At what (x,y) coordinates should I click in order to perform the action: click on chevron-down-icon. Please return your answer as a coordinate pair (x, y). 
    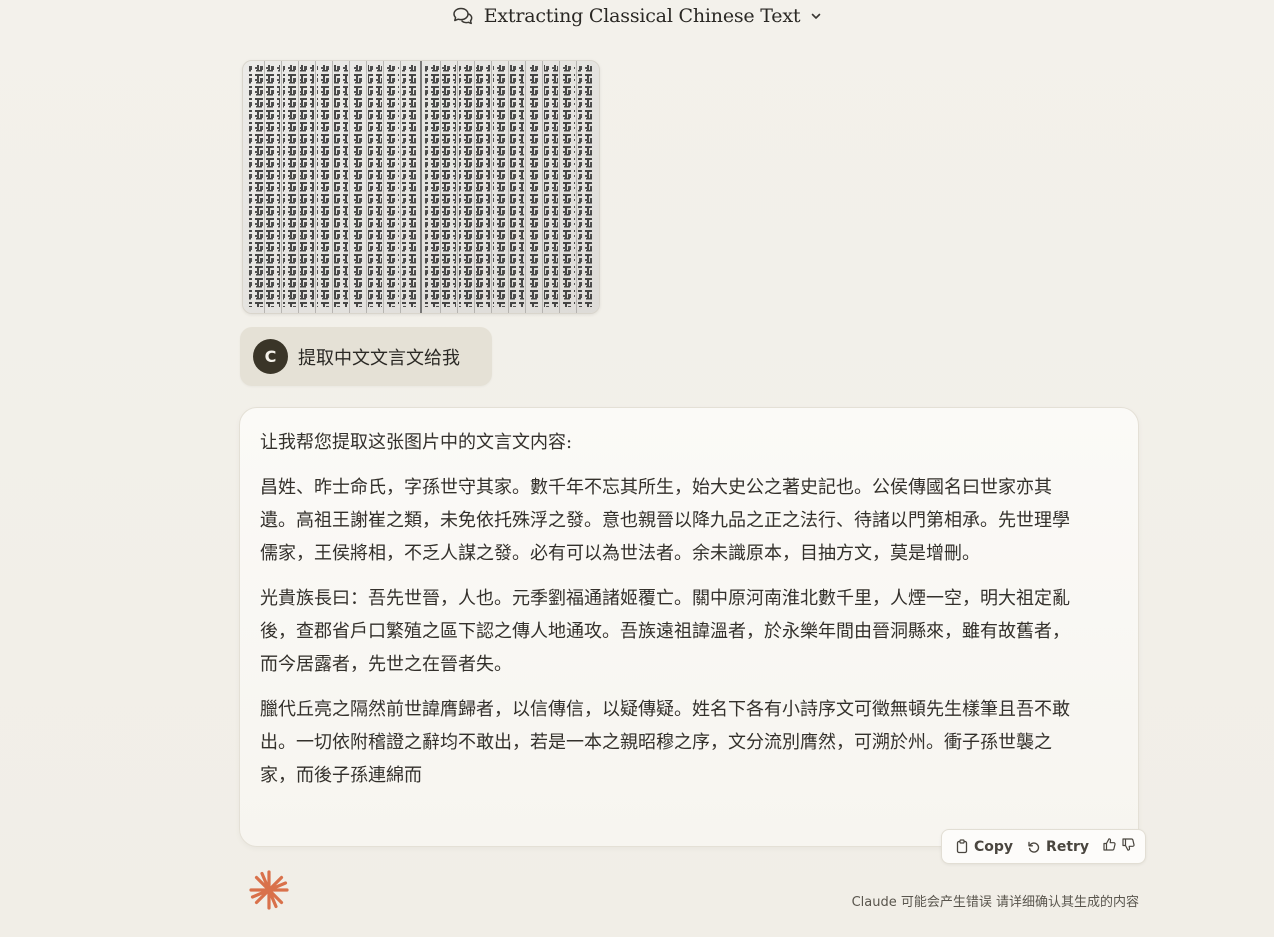
    Looking at the image, I should click on (816, 16).